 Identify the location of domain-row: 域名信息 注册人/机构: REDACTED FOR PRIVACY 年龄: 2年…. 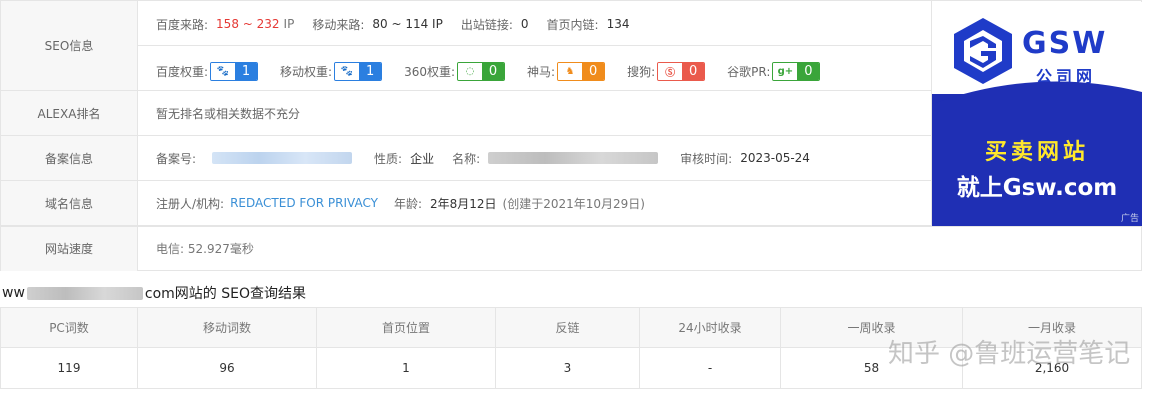
(466, 203).